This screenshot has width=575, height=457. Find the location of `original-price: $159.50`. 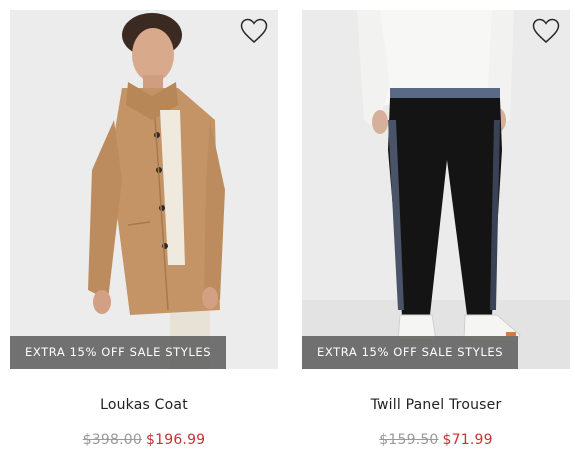

original-price: $159.50 is located at coordinates (409, 440).